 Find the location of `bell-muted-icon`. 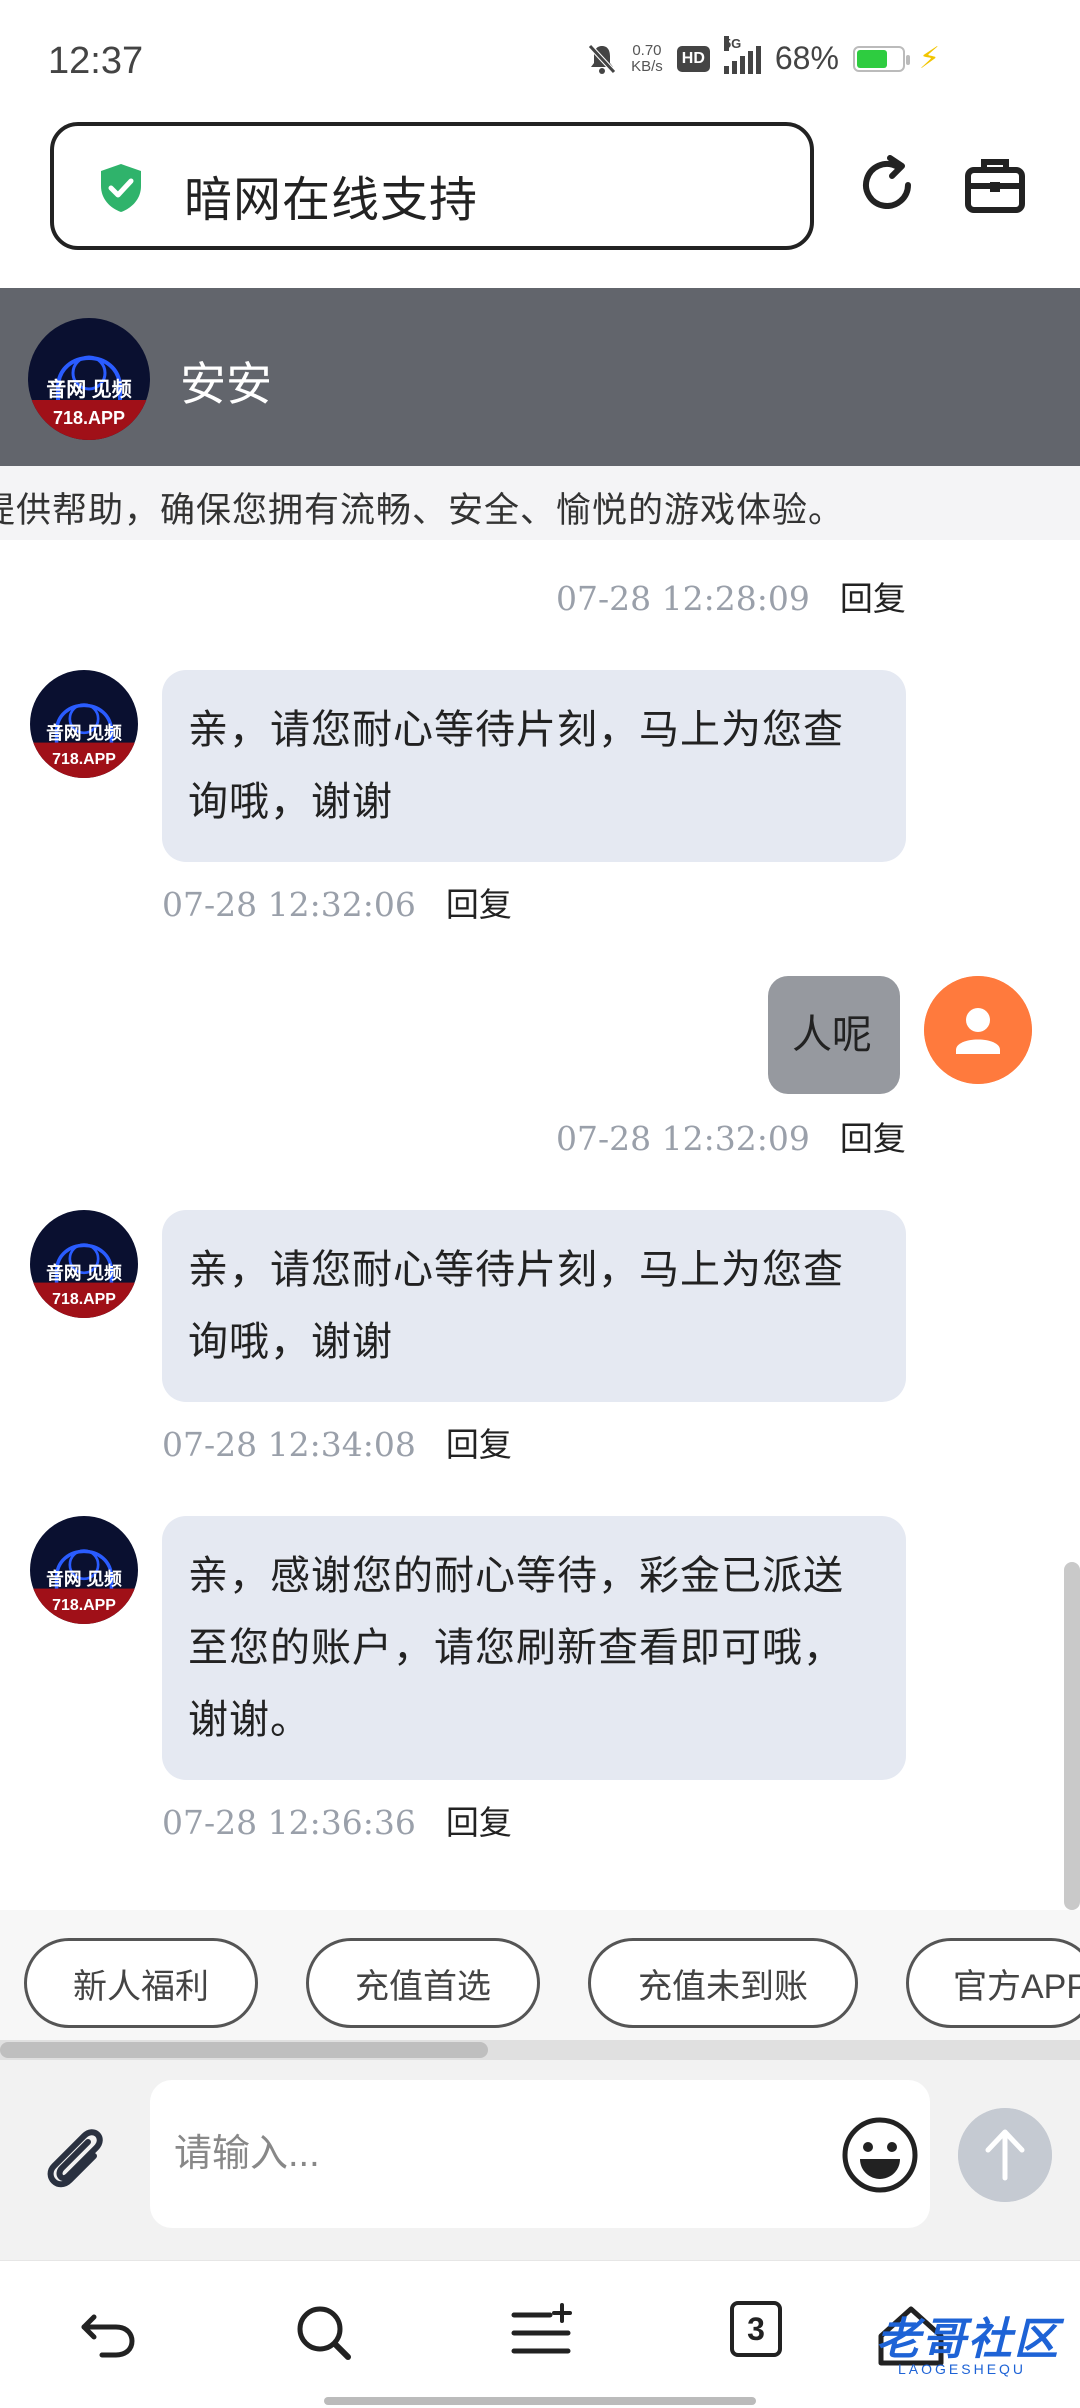

bell-muted-icon is located at coordinates (602, 58).